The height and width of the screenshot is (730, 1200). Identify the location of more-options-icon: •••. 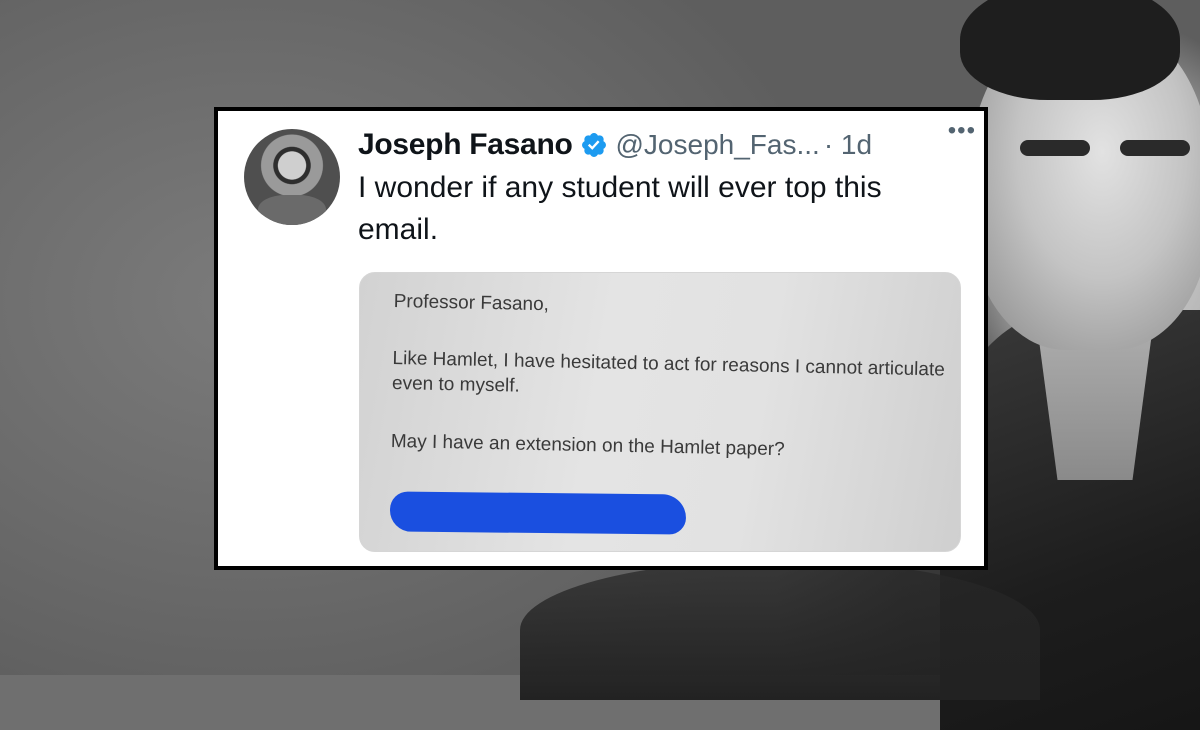
(962, 131).